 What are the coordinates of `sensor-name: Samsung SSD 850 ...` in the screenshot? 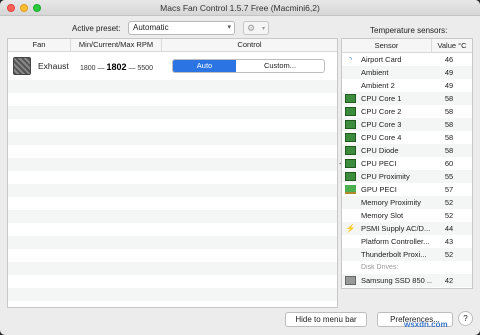 It's located at (396, 280).